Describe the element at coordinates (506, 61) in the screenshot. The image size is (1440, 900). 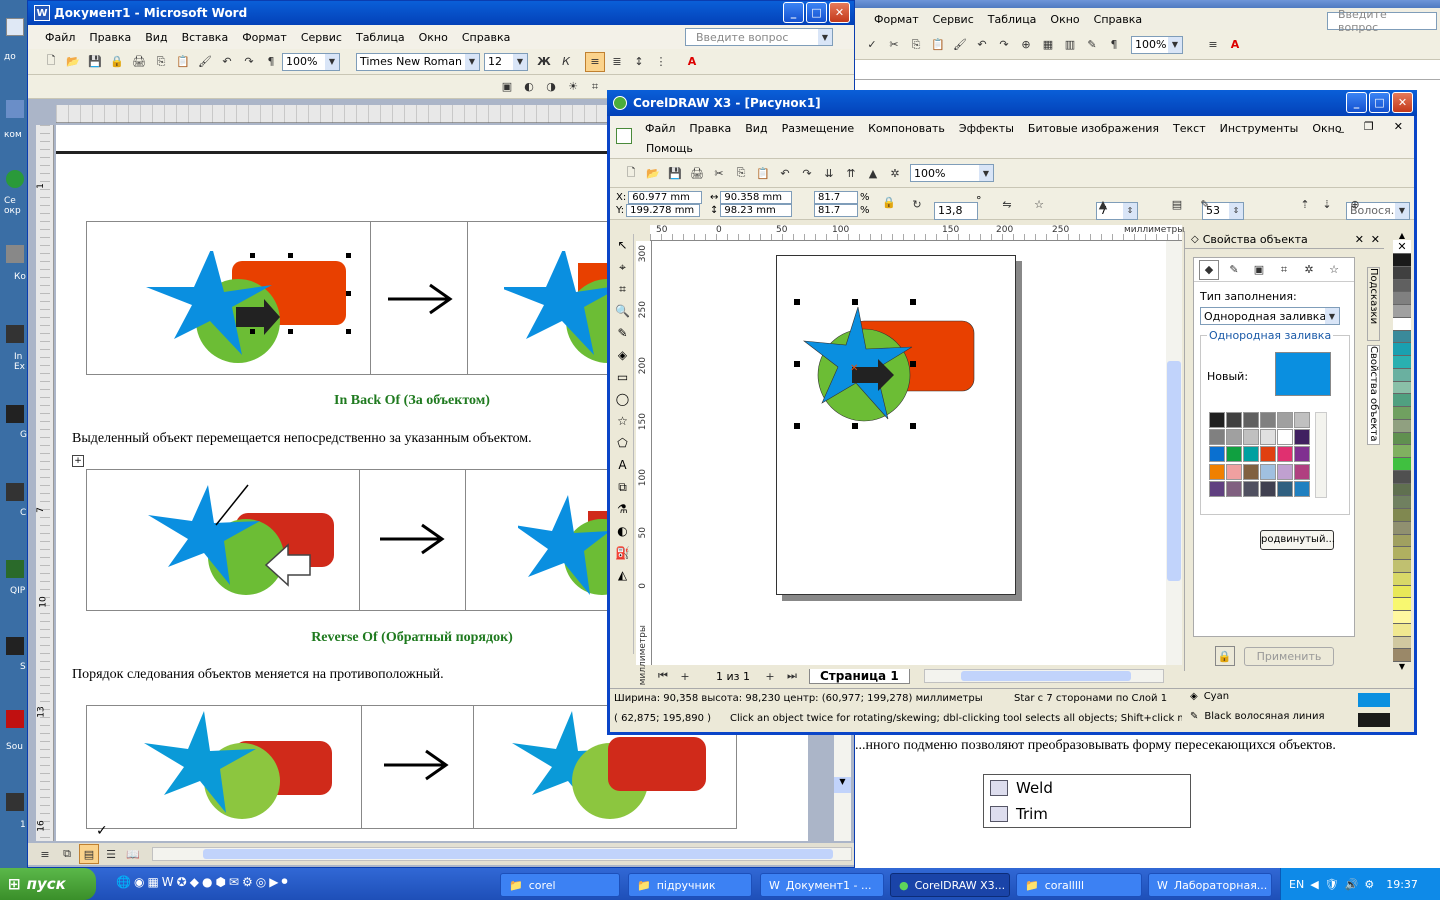
I see `font-size-combo: 12 ▼` at that location.